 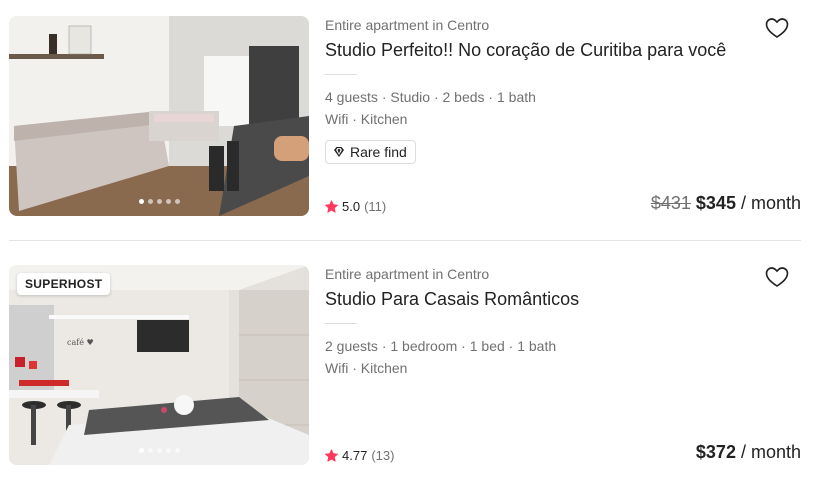 What do you see at coordinates (715, 452) in the screenshot?
I see `price: $372` at bounding box center [715, 452].